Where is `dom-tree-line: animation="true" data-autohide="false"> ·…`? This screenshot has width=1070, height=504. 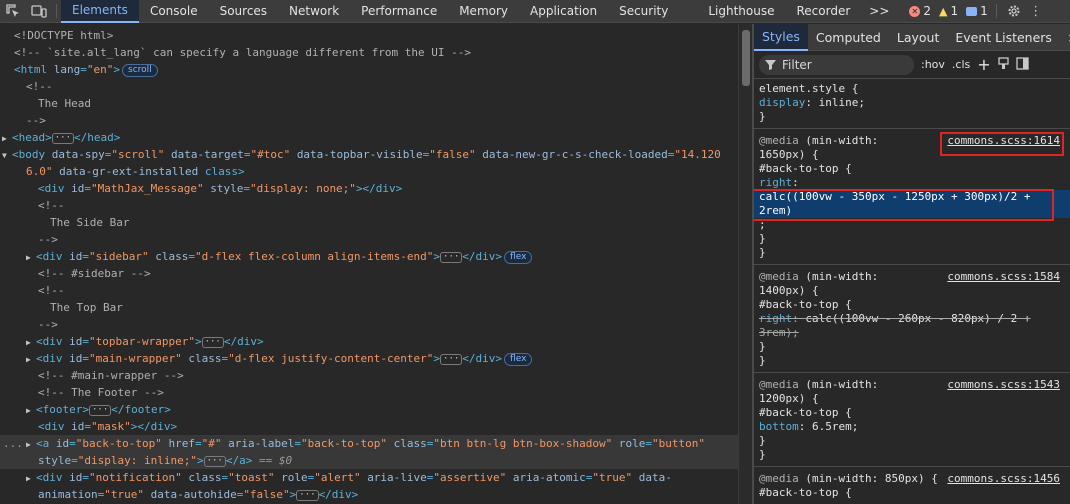
dom-tree-line: animation="true" data-autohide="false"> ·… is located at coordinates (369, 494).